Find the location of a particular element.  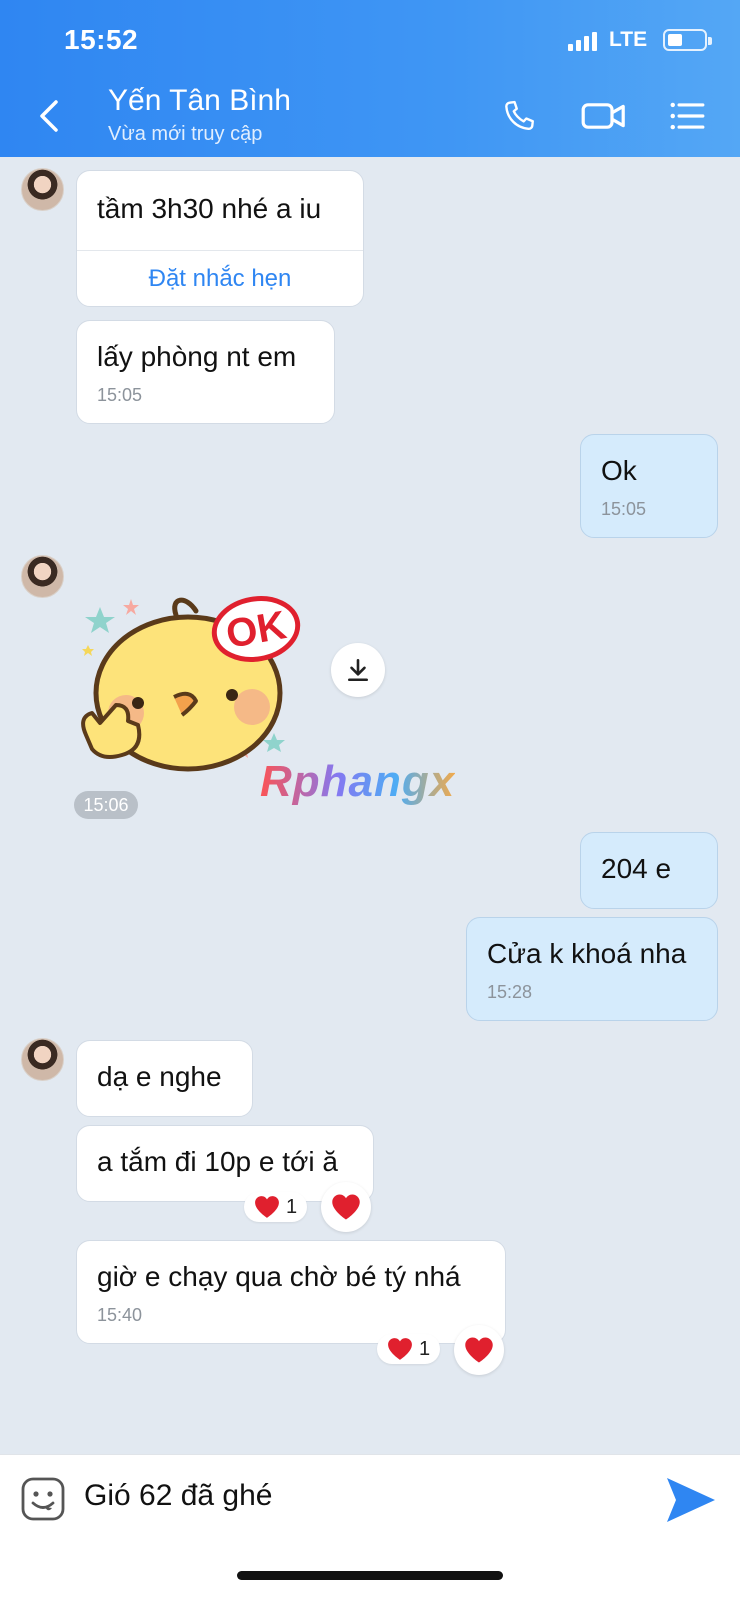

message-text: giờ e chạy qua chờ bé tý nhá is located at coordinates (279, 1276).